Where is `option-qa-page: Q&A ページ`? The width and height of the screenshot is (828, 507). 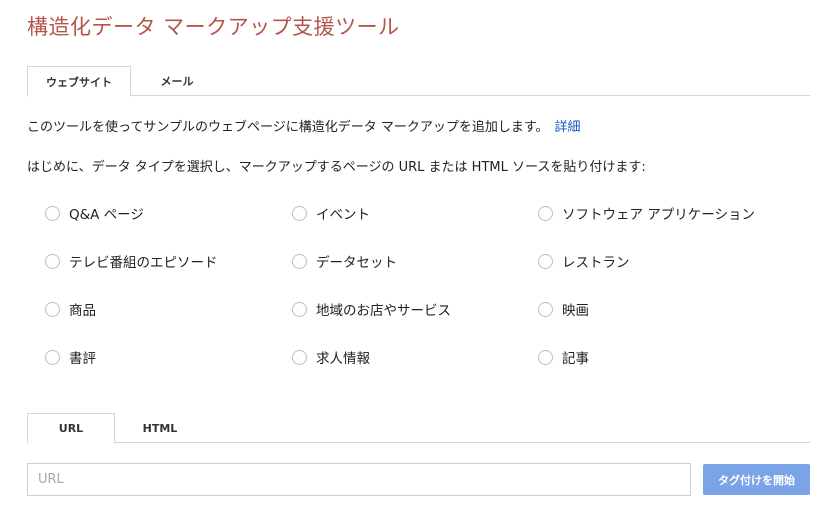 option-qa-page: Q&A ページ is located at coordinates (94, 213).